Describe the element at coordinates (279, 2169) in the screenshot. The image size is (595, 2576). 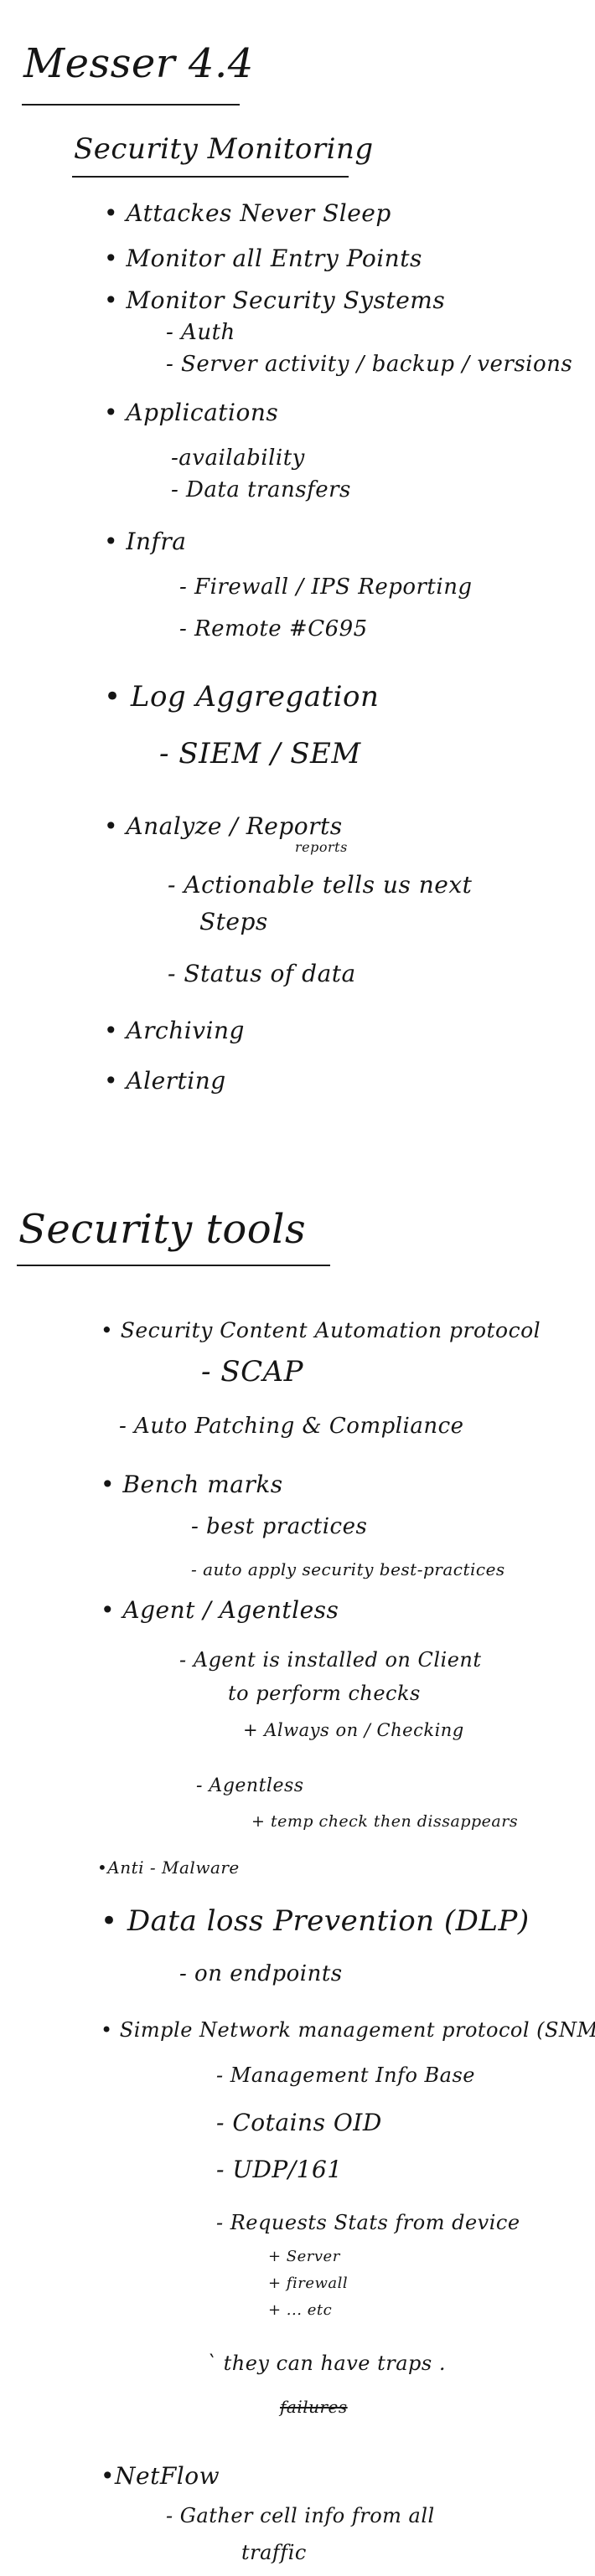
I see `list-subitem: - UDP/161` at that location.